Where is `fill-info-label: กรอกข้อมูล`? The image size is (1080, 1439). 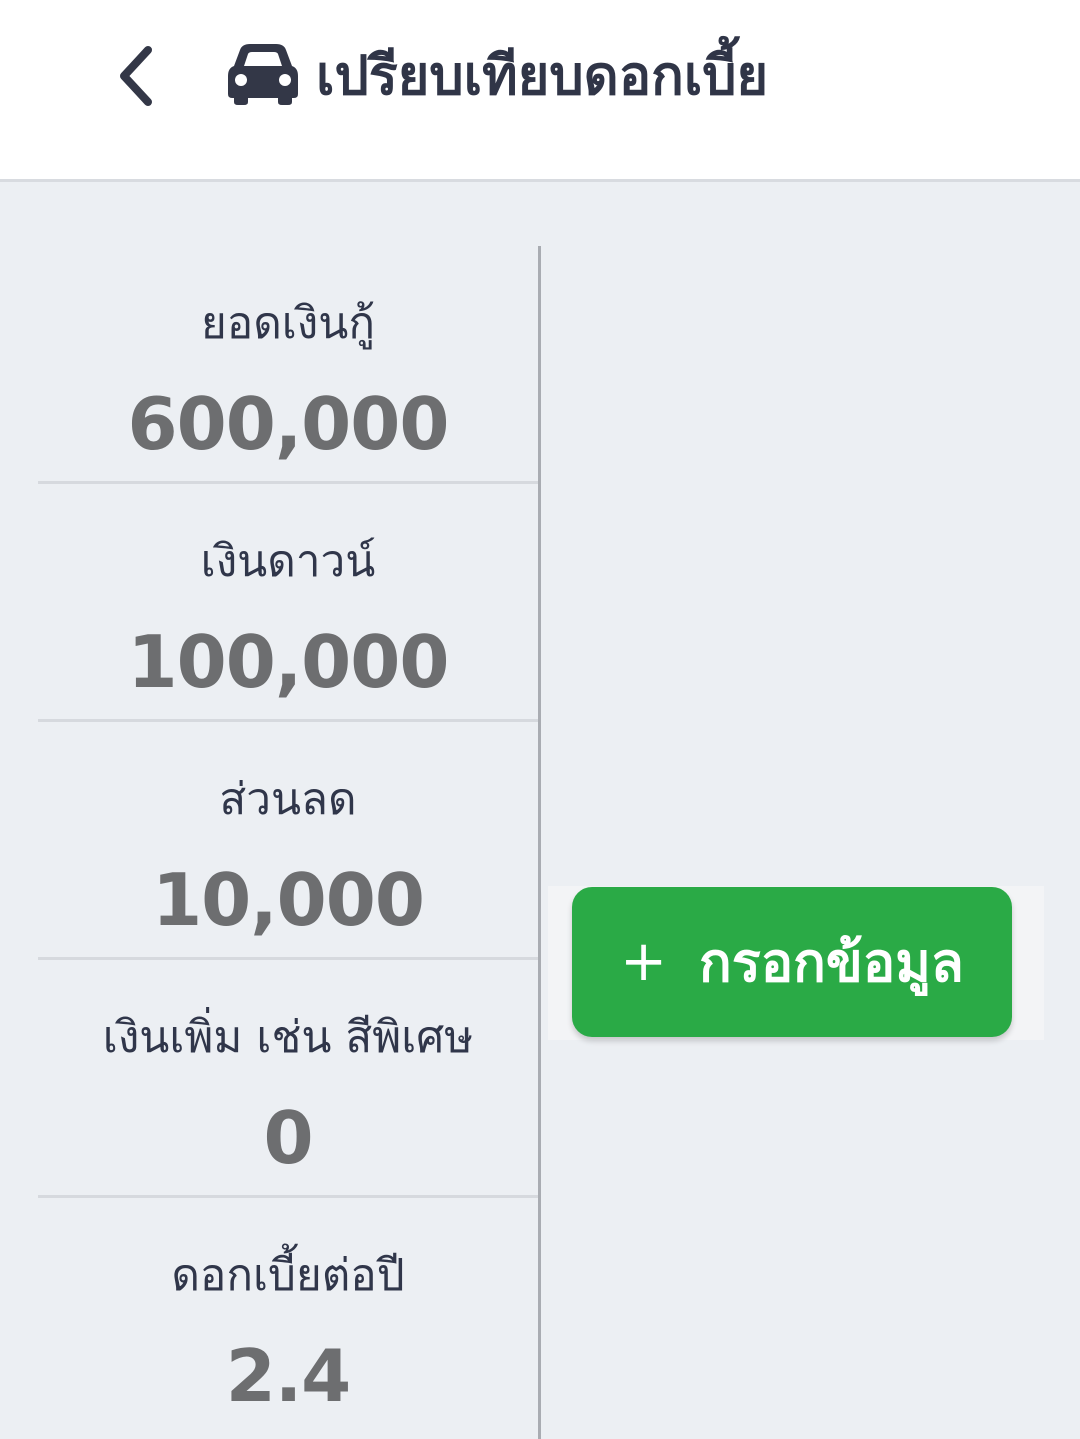 fill-info-label: กรอกข้อมูล is located at coordinates (831, 962).